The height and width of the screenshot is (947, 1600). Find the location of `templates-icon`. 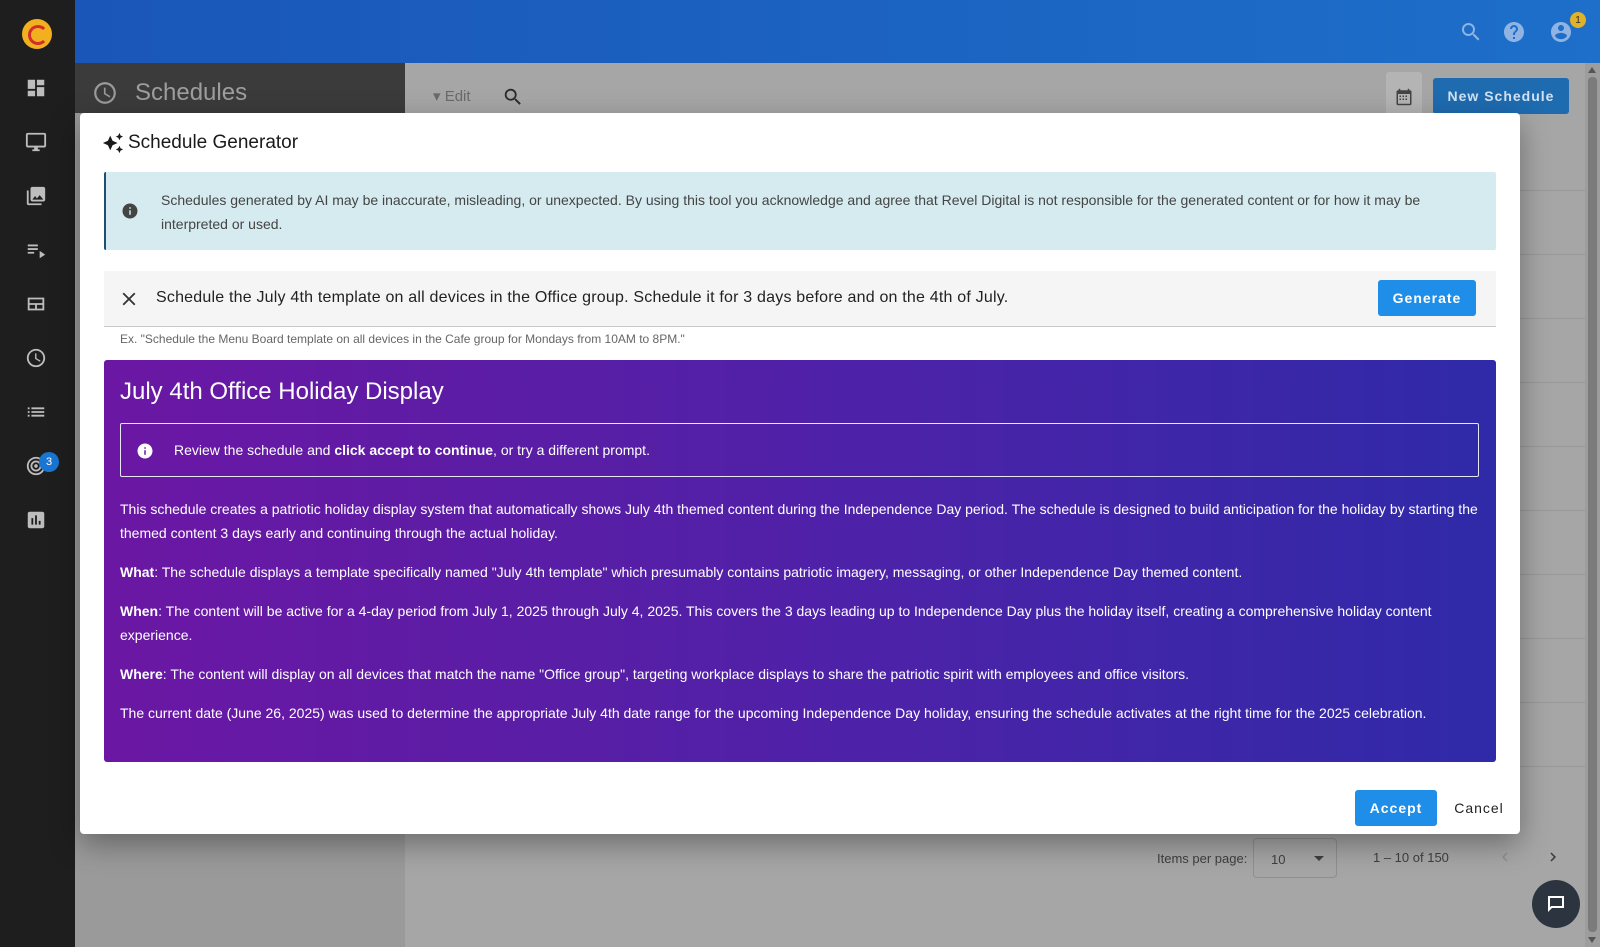

templates-icon is located at coordinates (36, 304).